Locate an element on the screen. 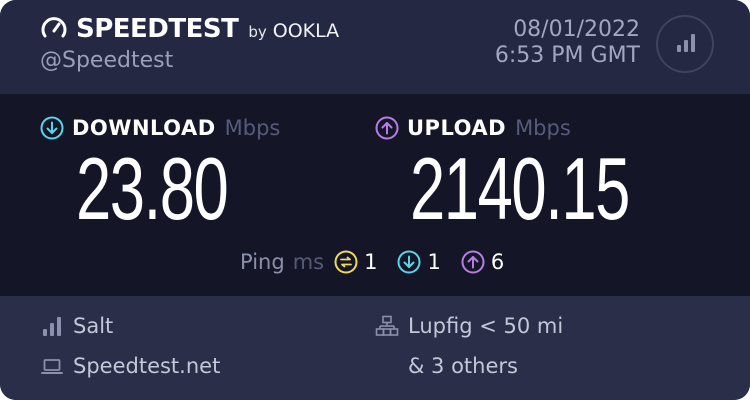 The height and width of the screenshot is (400, 750). test-datetime: 08/01/2022 6:53 PM GMT is located at coordinates (567, 43).